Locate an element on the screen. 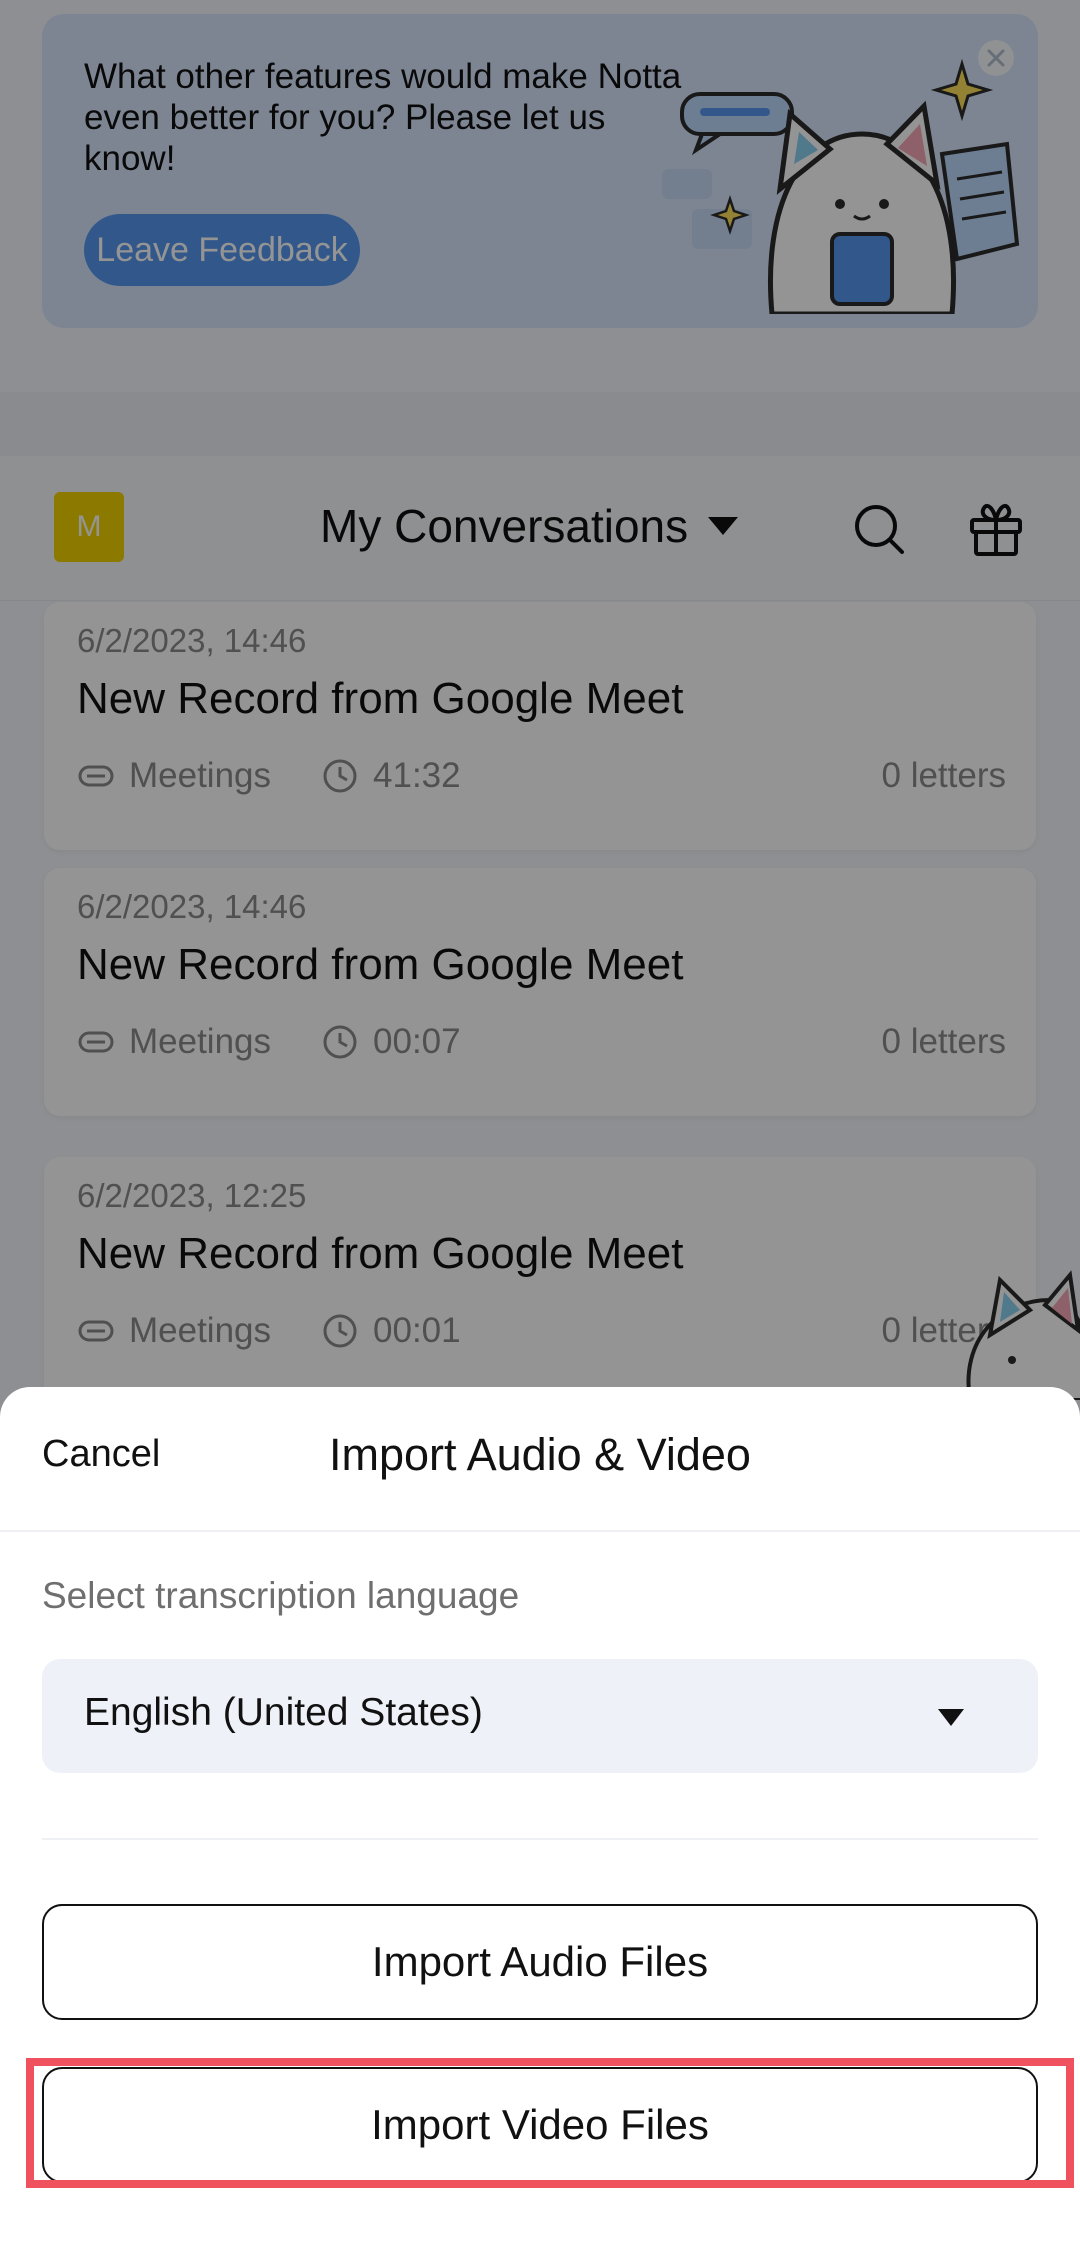  language-select-value: English (United States) is located at coordinates (283, 1712).